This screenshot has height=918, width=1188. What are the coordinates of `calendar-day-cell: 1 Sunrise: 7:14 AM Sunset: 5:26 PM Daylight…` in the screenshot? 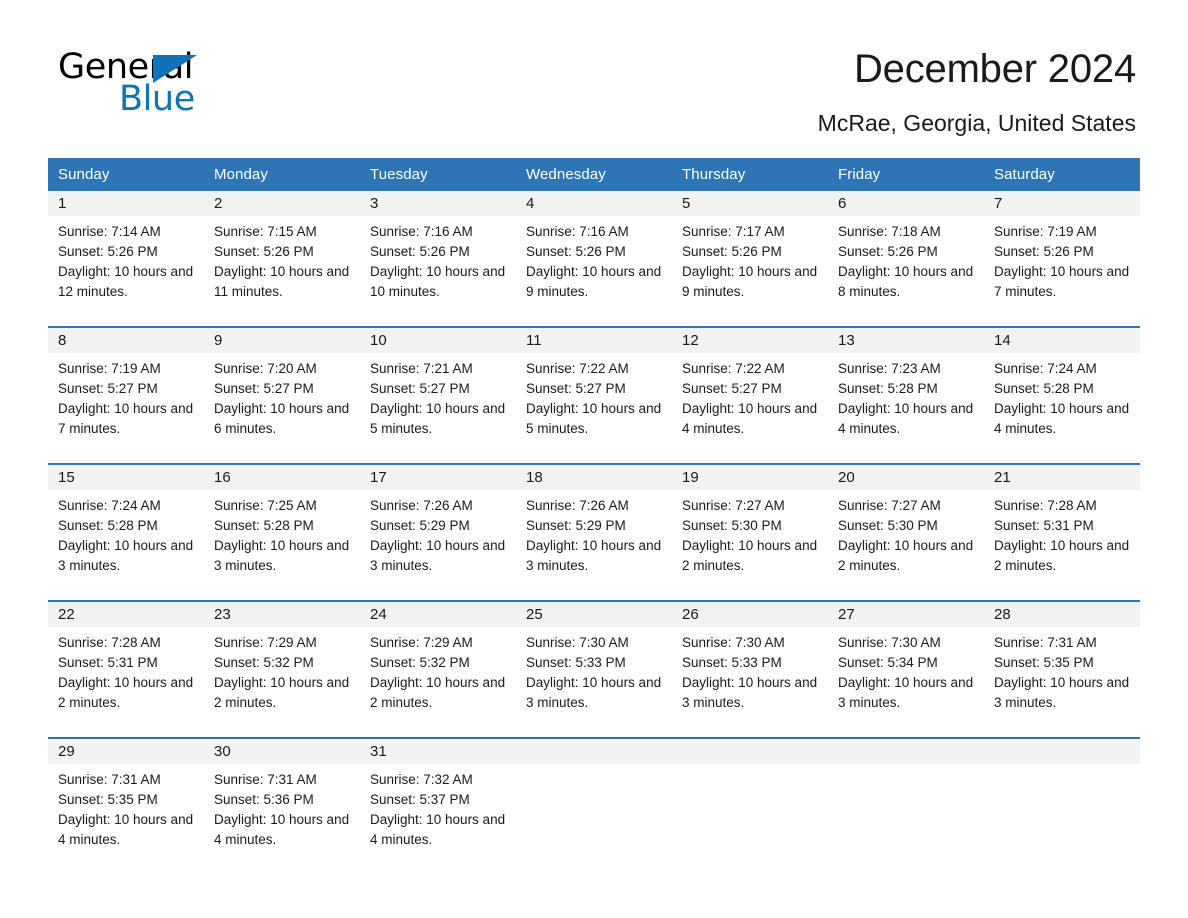 It's located at (126, 259).